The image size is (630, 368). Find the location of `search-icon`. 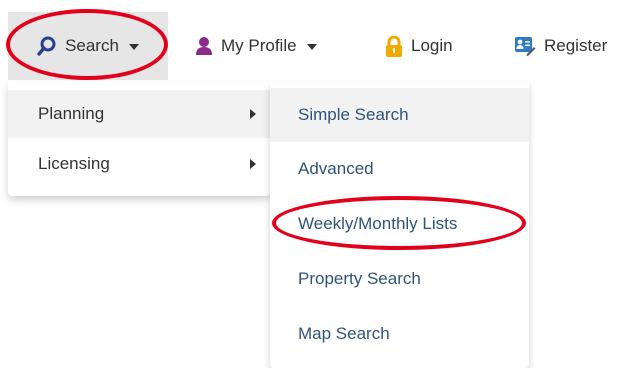

search-icon is located at coordinates (47, 46).